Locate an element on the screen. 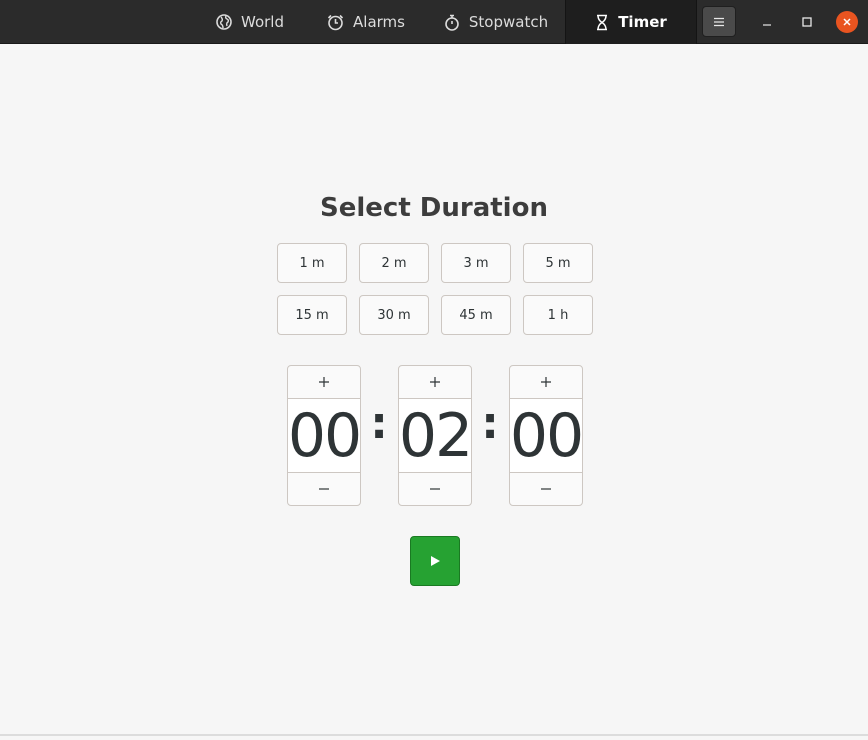 This screenshot has height=740, width=868. tab-timer: Timer is located at coordinates (631, 22).